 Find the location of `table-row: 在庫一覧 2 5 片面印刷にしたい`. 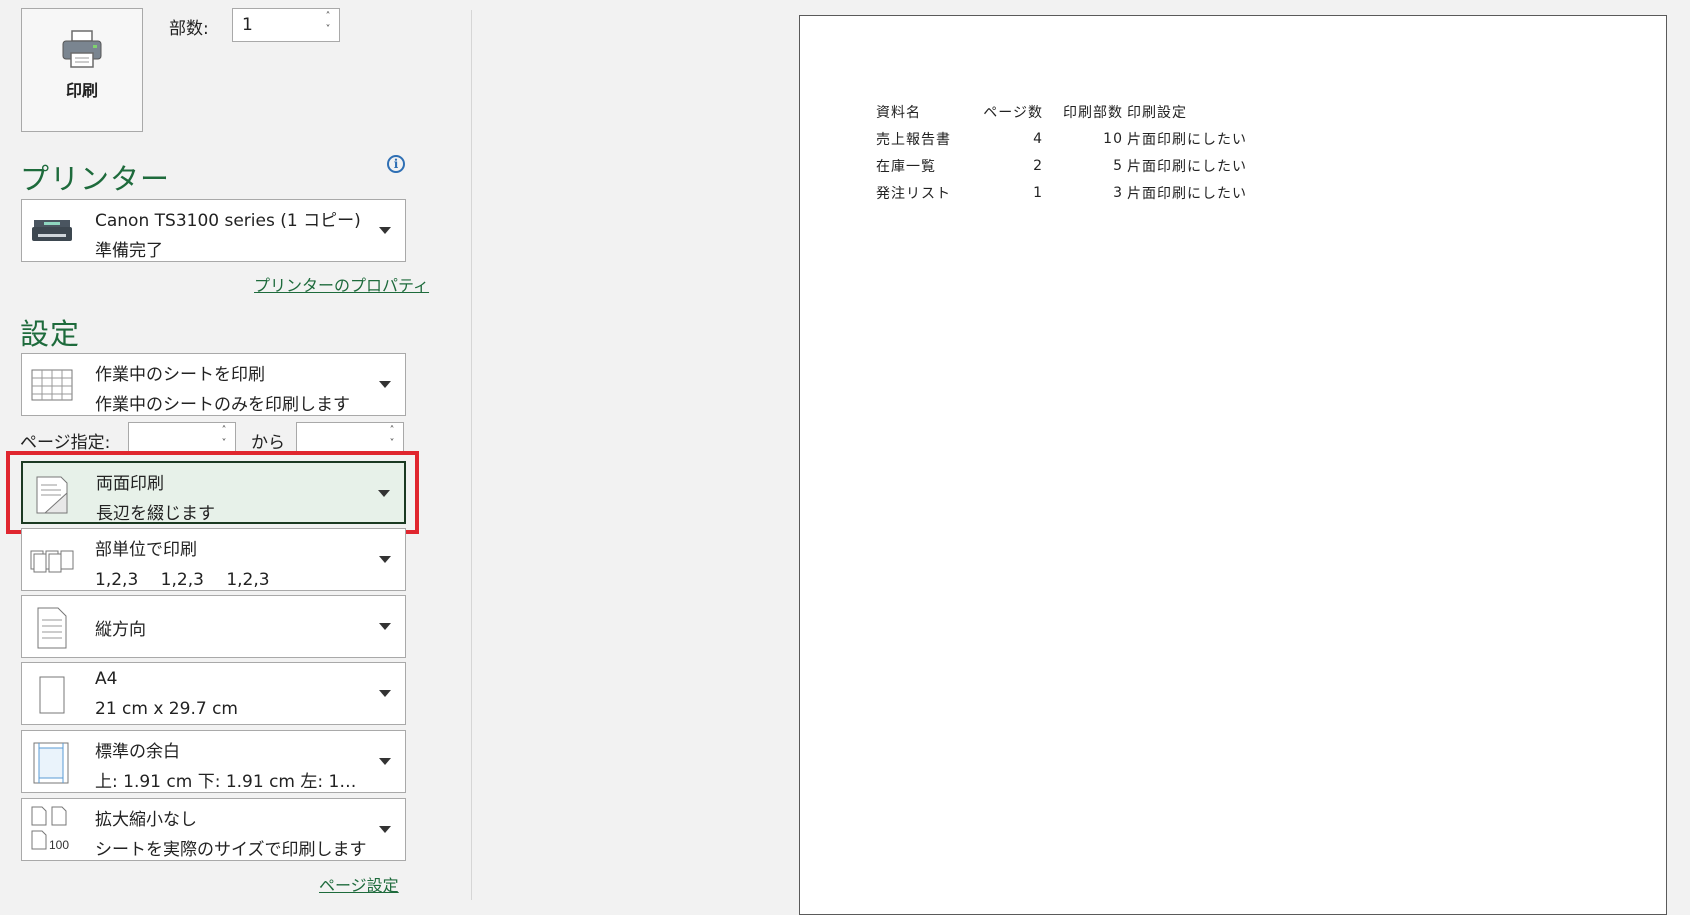

table-row: 在庫一覧 2 5 片面印刷にしたい is located at coordinates (1061, 165).